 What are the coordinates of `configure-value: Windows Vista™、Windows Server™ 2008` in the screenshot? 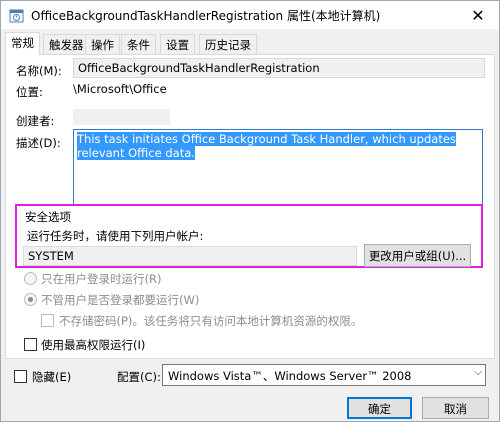 It's located at (290, 376).